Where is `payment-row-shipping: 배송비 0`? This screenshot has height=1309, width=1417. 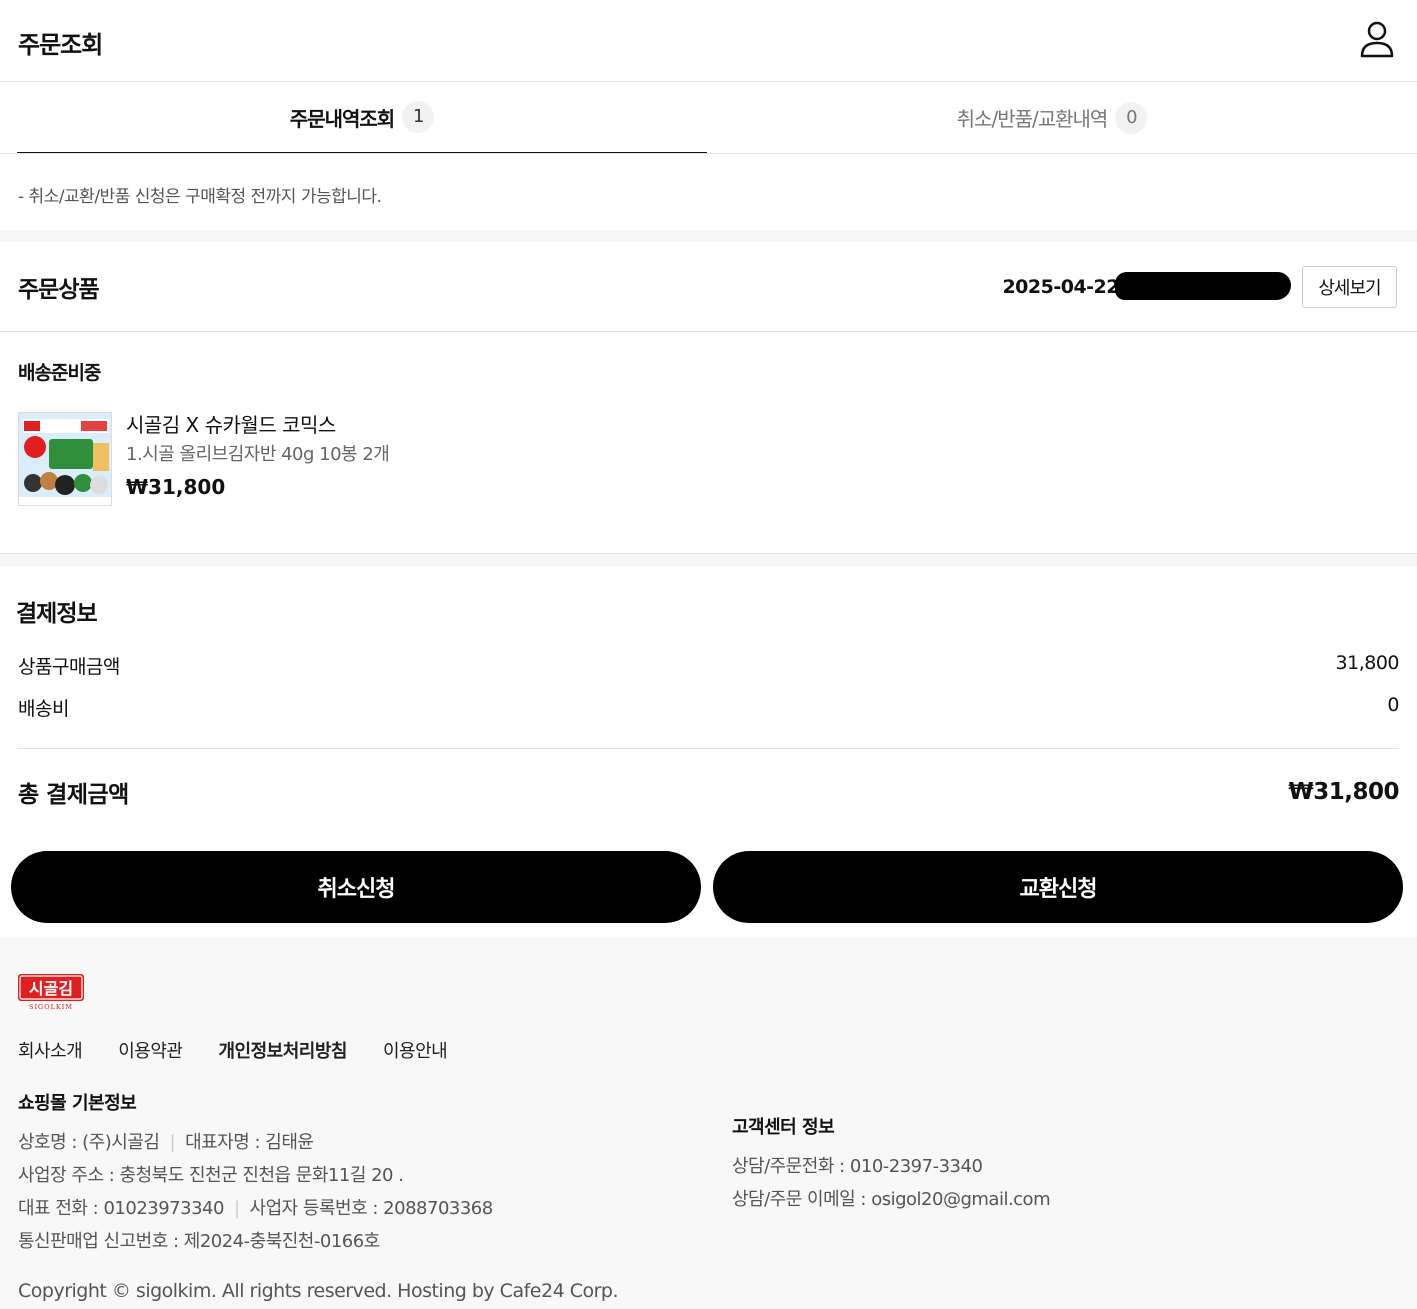 payment-row-shipping: 배송비 0 is located at coordinates (707, 715).